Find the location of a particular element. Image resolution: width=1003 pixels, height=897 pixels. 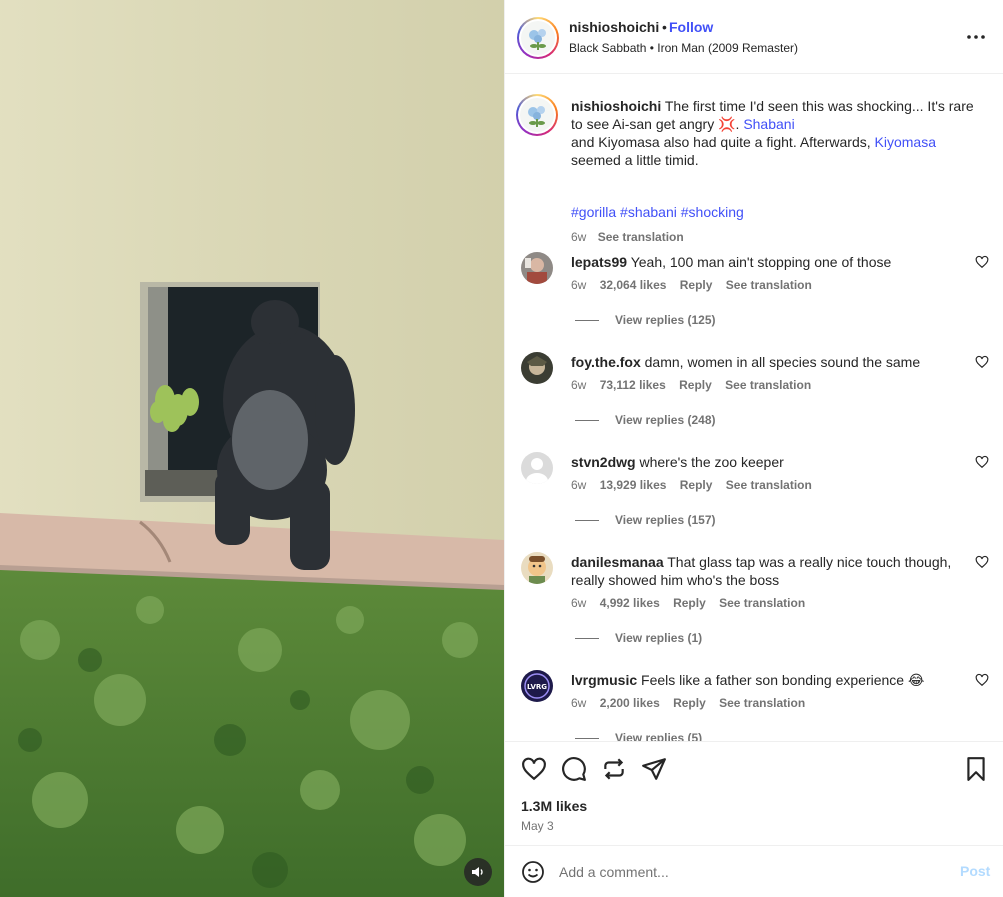

caption-username: nishioshoichi is located at coordinates (616, 106).